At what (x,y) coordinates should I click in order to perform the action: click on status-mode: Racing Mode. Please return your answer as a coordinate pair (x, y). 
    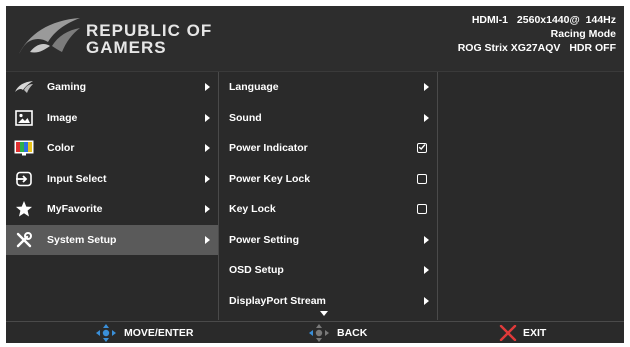
    Looking at the image, I should click on (583, 34).